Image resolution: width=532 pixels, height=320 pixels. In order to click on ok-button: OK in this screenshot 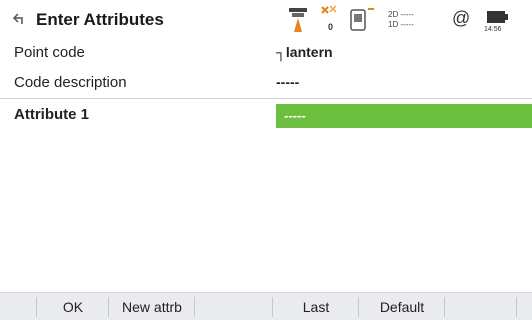, I will do `click(73, 306)`.